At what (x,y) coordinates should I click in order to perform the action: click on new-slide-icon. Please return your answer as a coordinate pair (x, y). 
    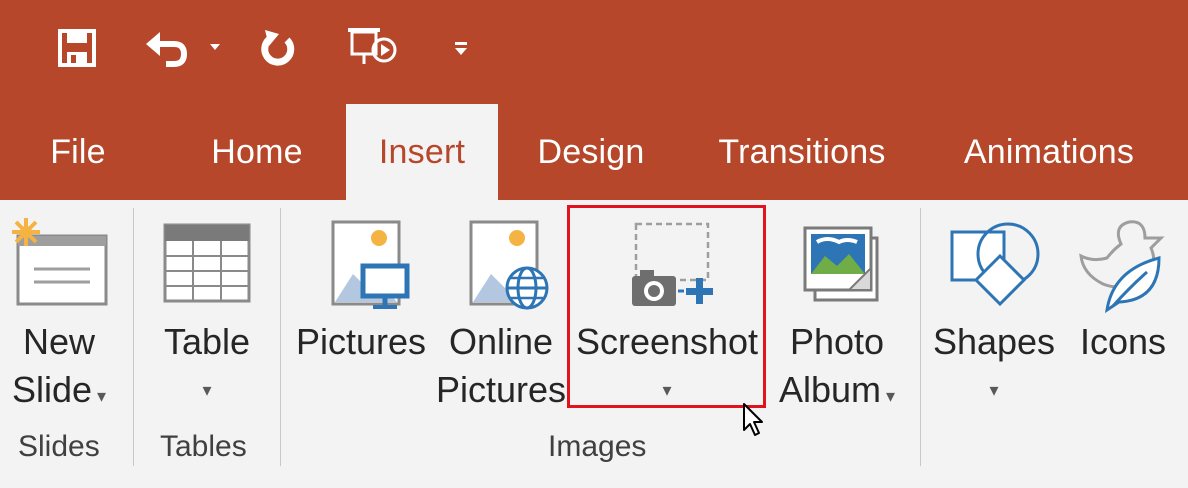
    Looking at the image, I should click on (59, 264).